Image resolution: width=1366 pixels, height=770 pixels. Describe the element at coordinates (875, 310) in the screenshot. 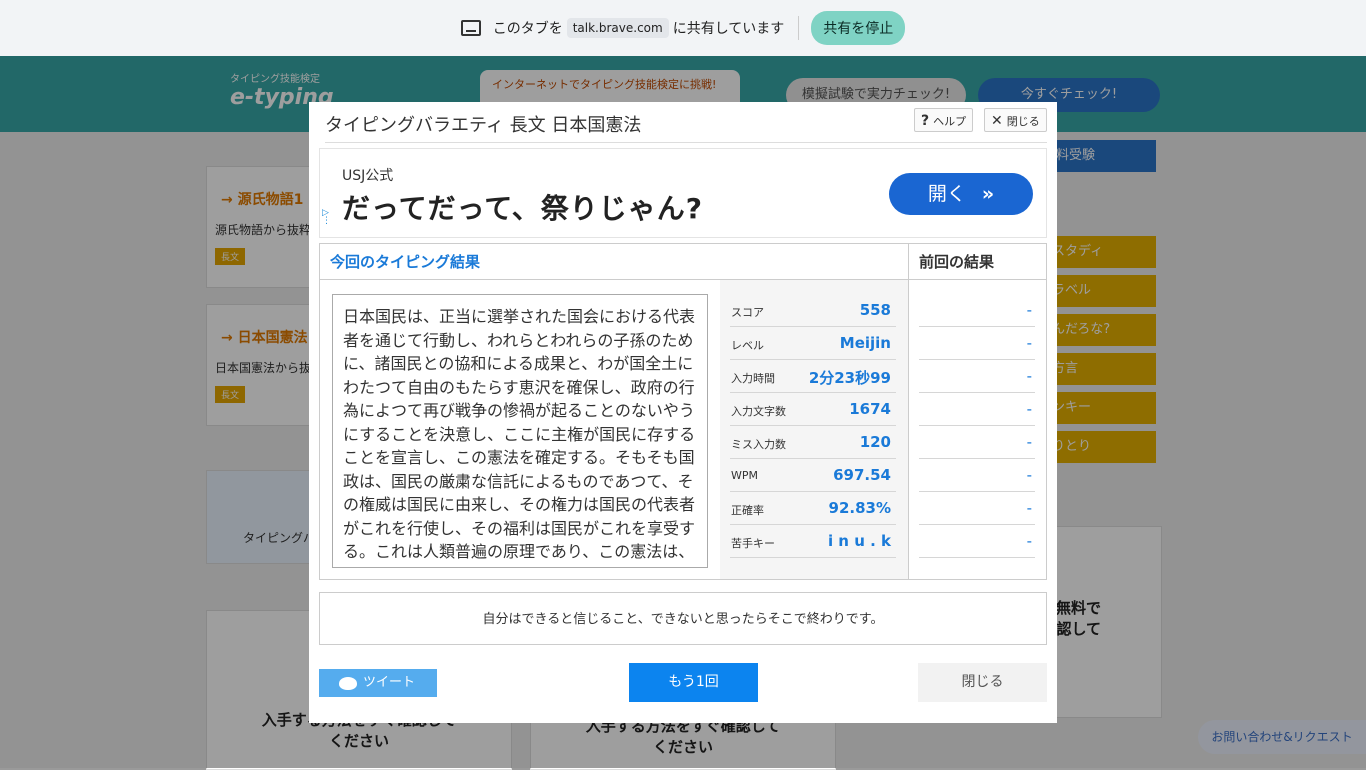

I see `stat-value: 558` at that location.